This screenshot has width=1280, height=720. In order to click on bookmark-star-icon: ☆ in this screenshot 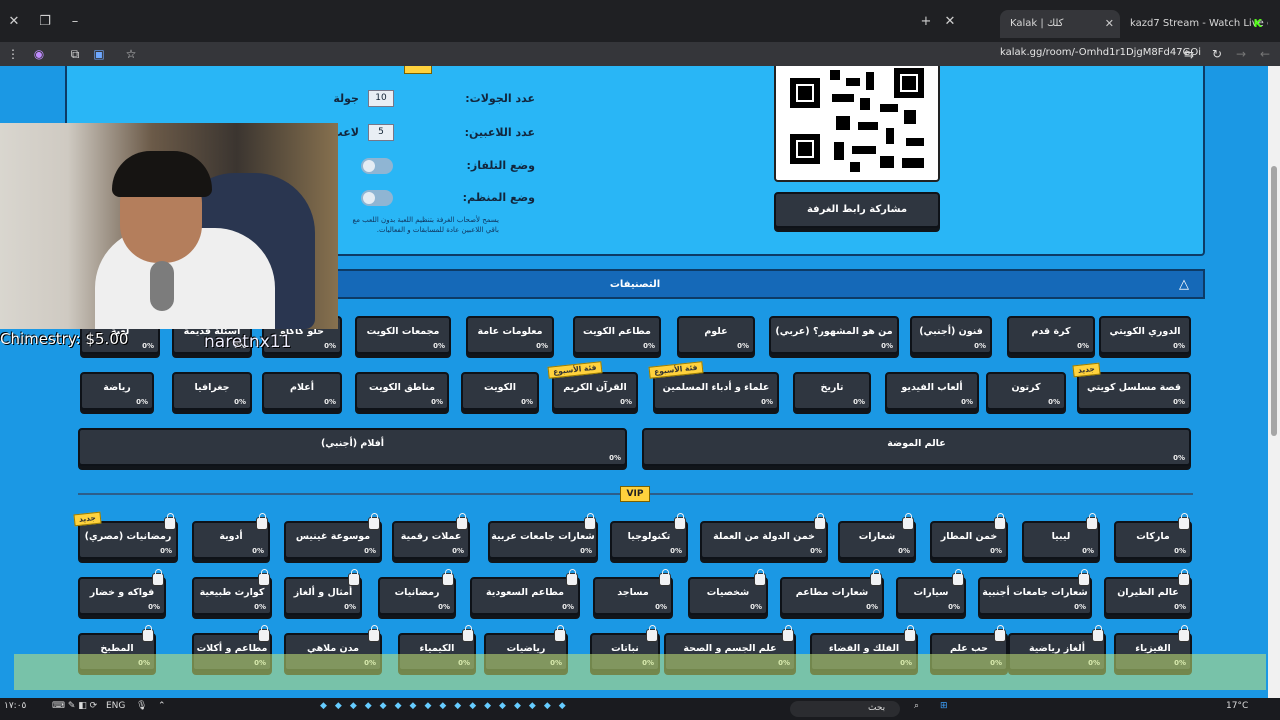, I will do `click(131, 54)`.